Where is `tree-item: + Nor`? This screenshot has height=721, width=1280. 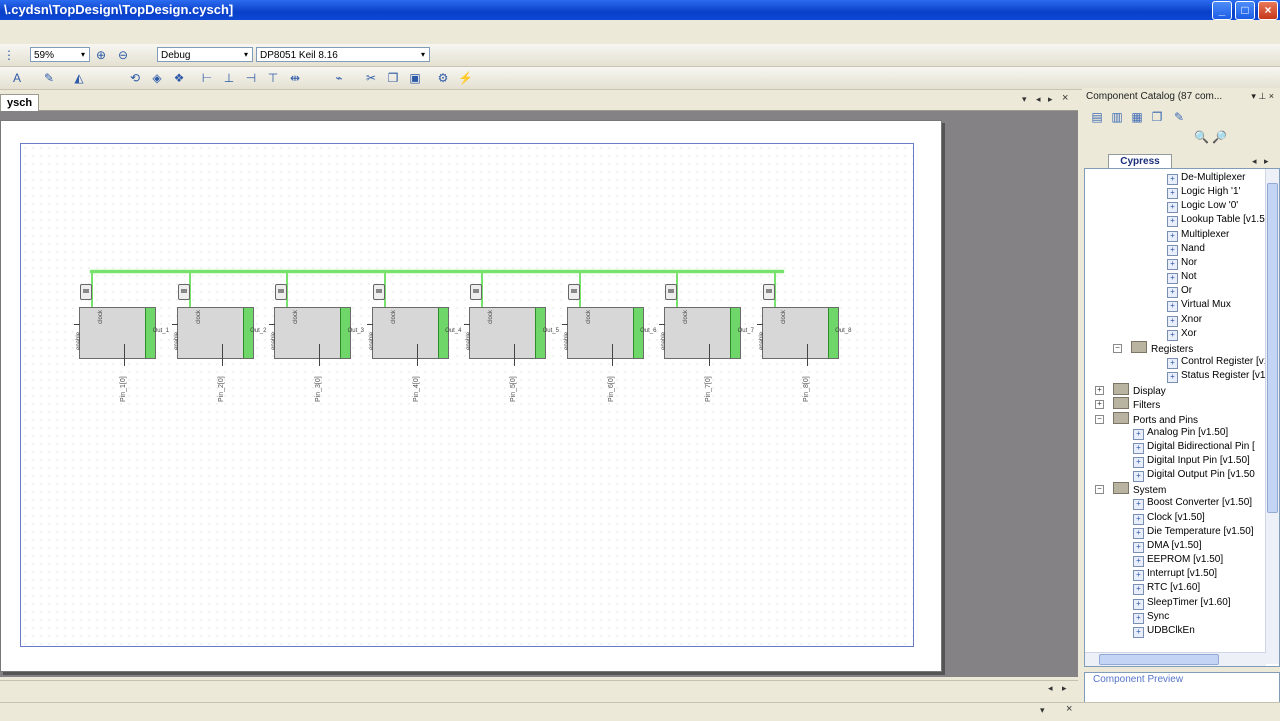
tree-item: + Nor is located at coordinates (1182, 263).